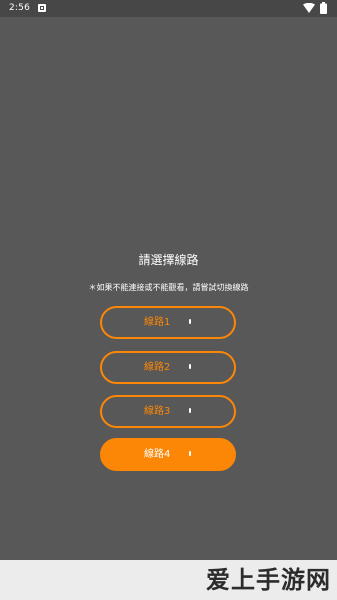 Image resolution: width=337 pixels, height=600 pixels. Describe the element at coordinates (268, 580) in the screenshot. I see `watermark: 爱上手游网` at that location.